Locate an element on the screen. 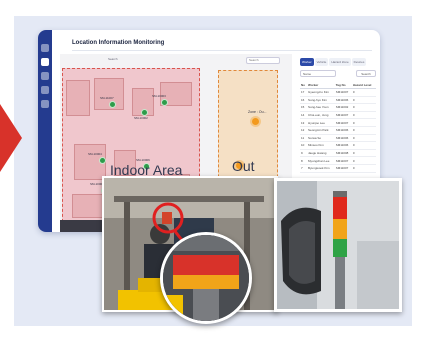 The image size is (426, 342). sidebar is located at coordinates (45, 131).